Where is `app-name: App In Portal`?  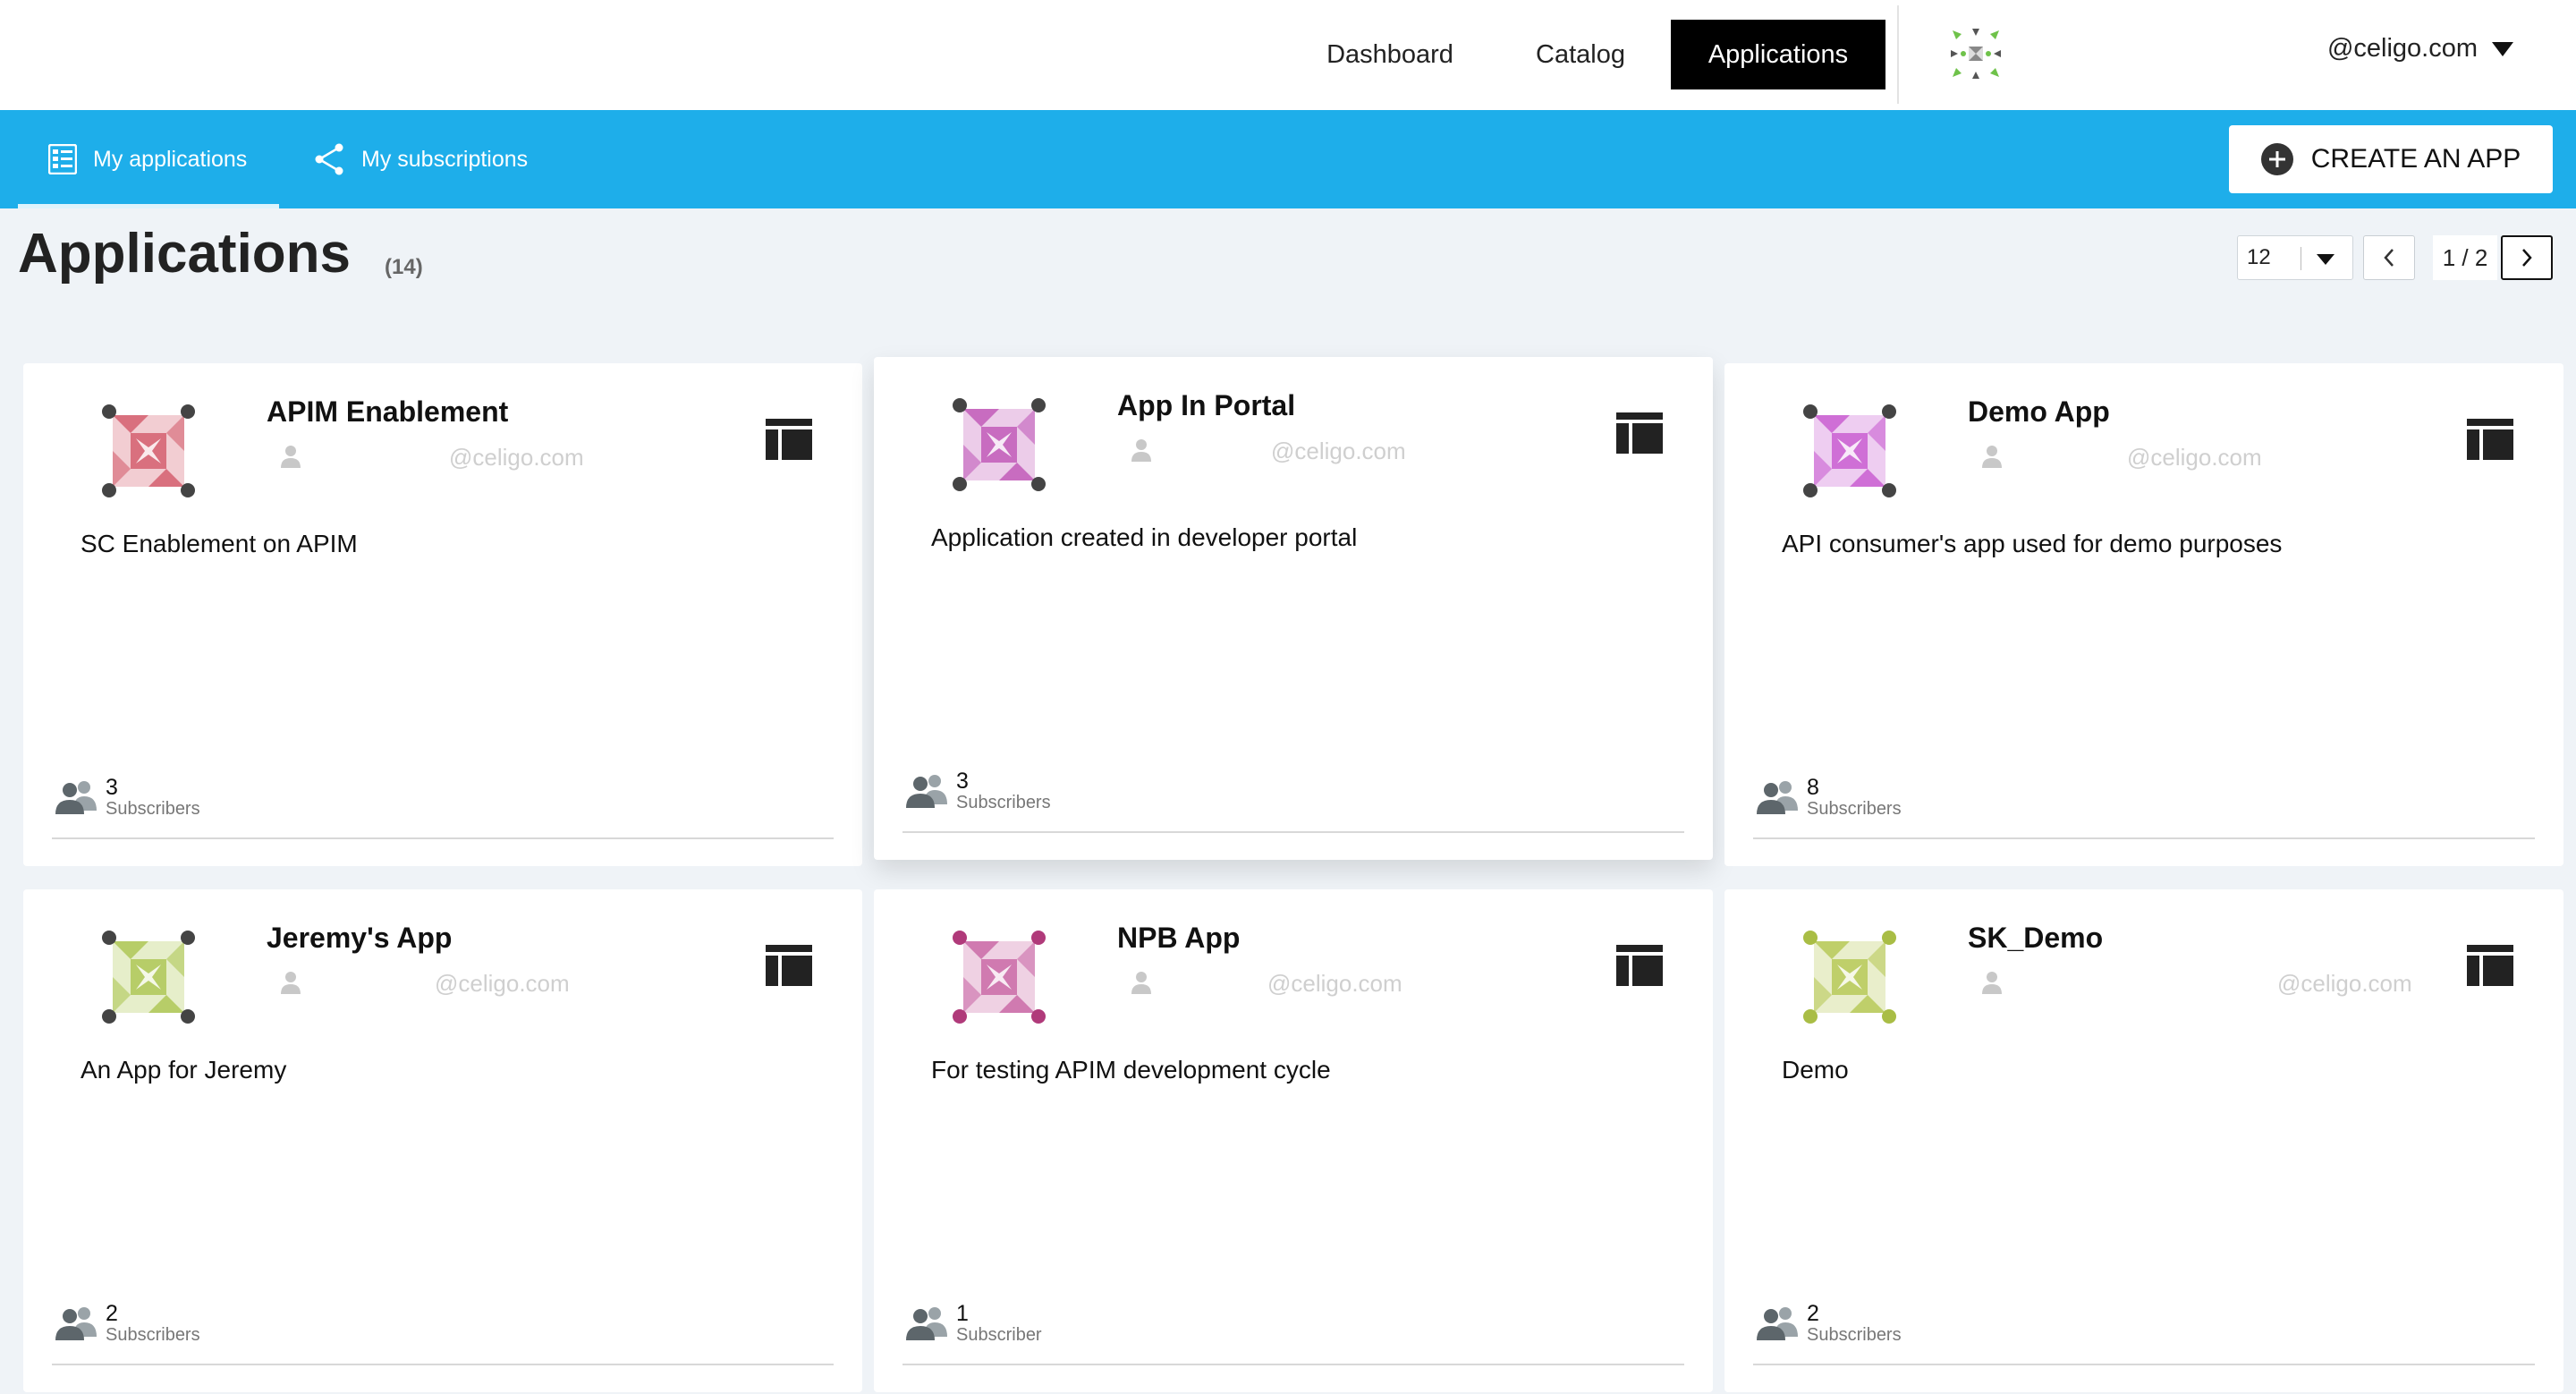
app-name: App In Portal is located at coordinates (1206, 405).